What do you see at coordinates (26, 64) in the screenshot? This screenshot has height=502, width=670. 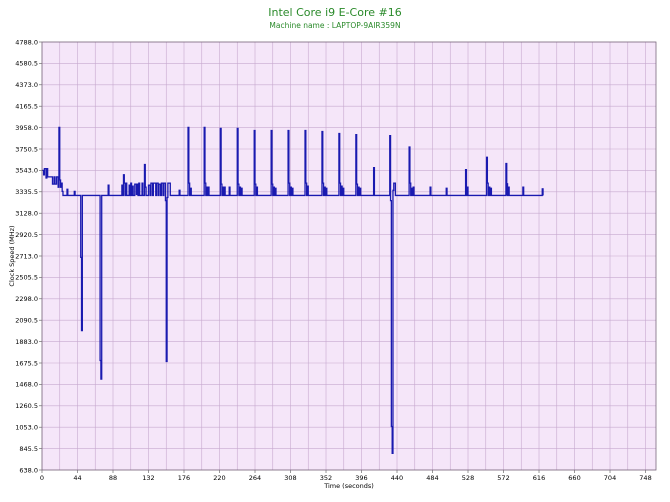 I see `y-tick-label: 4580.5` at bounding box center [26, 64].